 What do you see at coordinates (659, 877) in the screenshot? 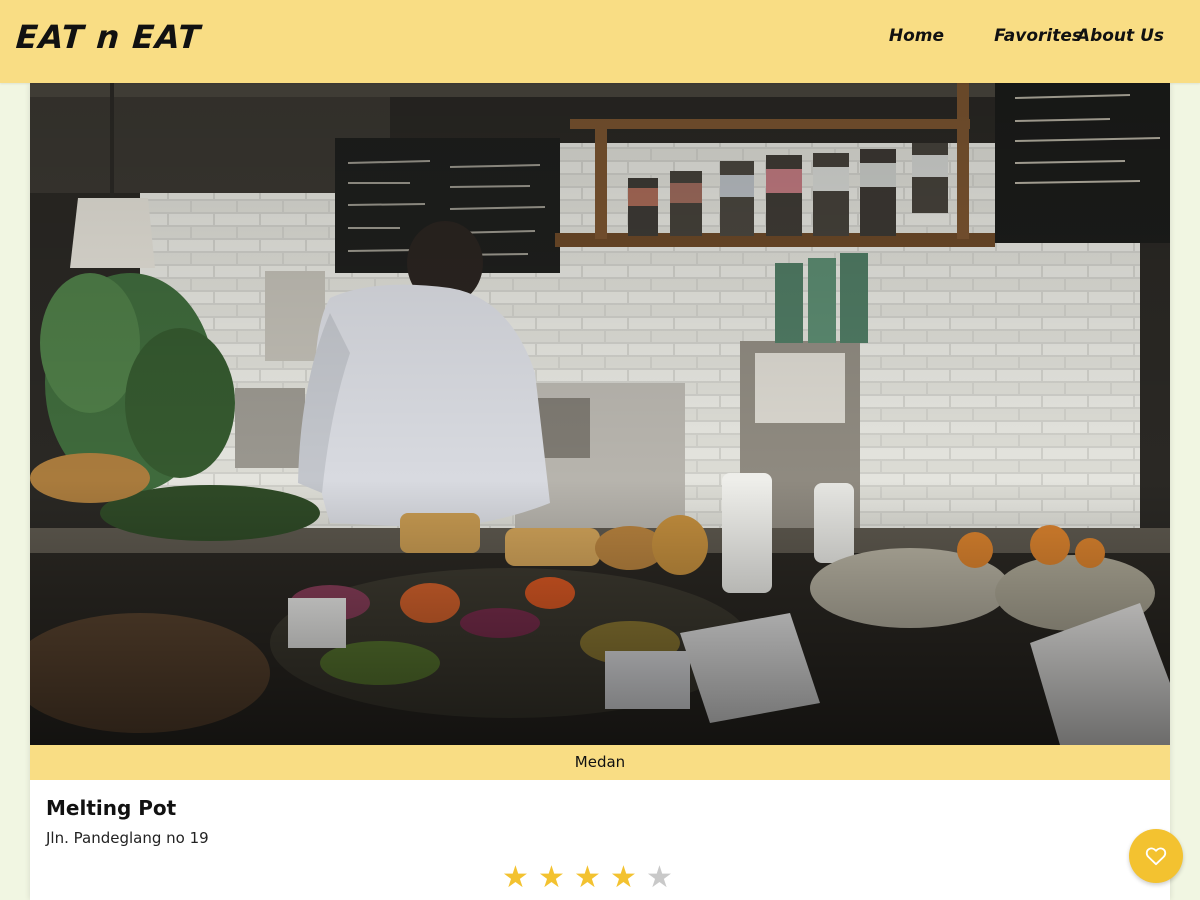
I see `star-empty-icon: ★` at bounding box center [659, 877].